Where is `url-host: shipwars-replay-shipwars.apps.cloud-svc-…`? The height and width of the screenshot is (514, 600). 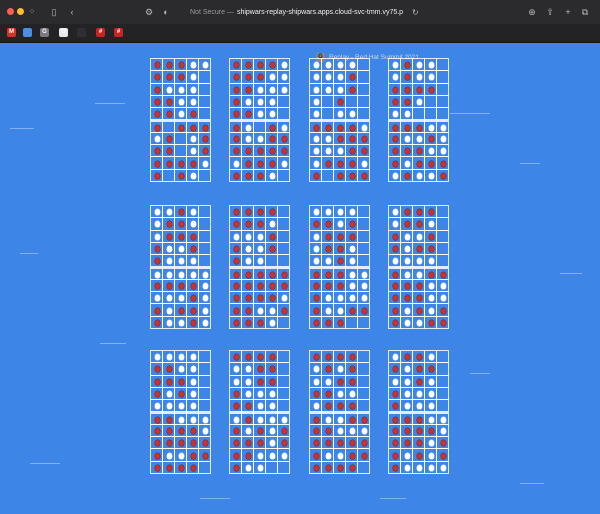
url-host: shipwars-replay-shipwars.apps.cloud-svc-… is located at coordinates (320, 12).